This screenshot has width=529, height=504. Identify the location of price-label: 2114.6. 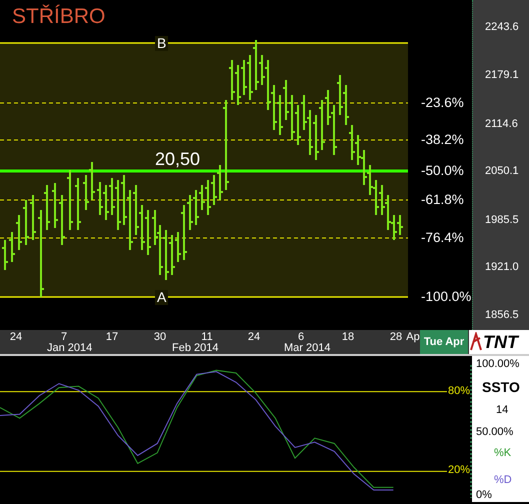
(501, 124).